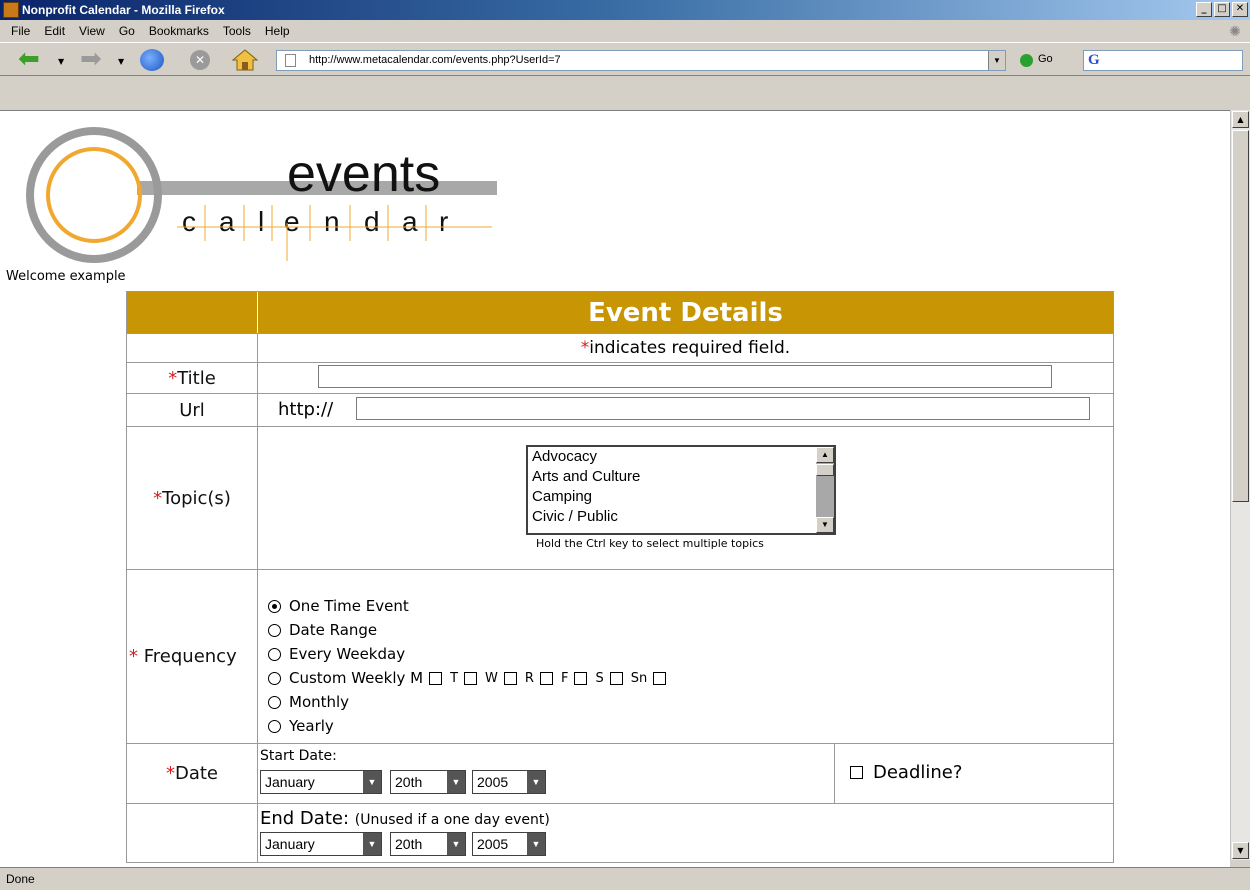 The width and height of the screenshot is (1250, 890). I want to click on frequency-option-date-range: Date Range, so click(471, 630).